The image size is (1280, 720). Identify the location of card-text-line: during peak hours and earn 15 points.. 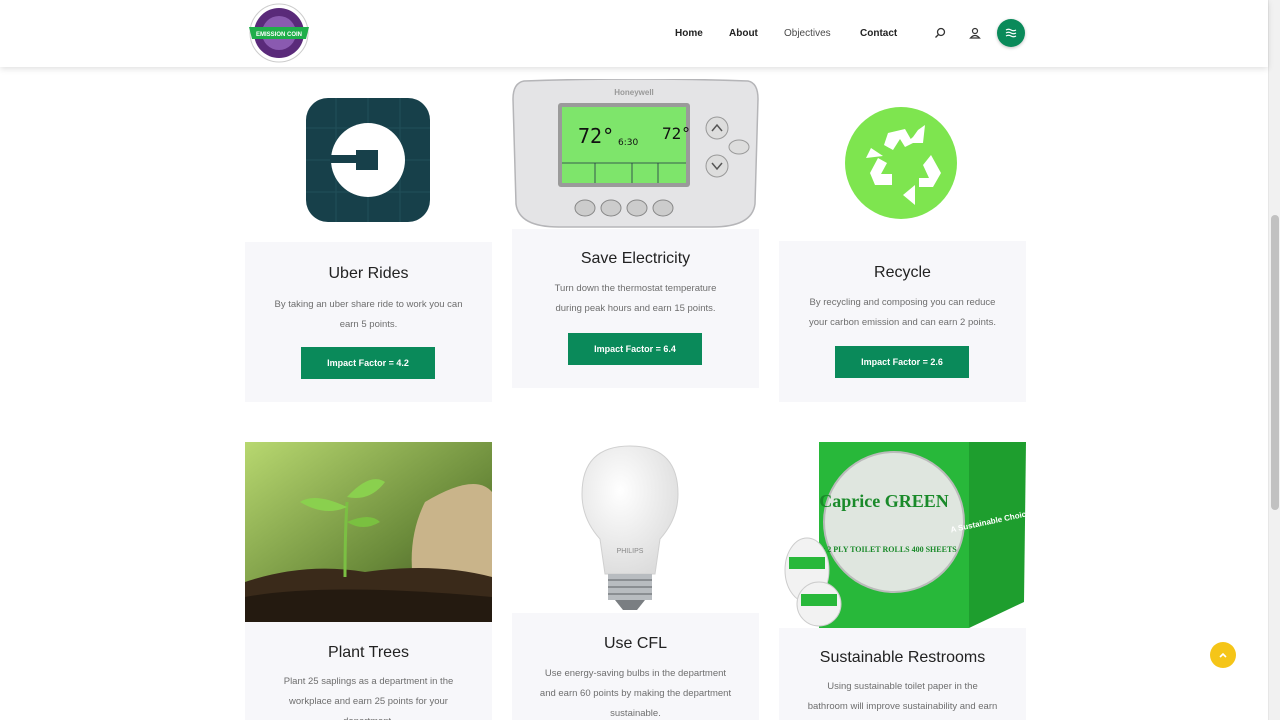
(635, 308).